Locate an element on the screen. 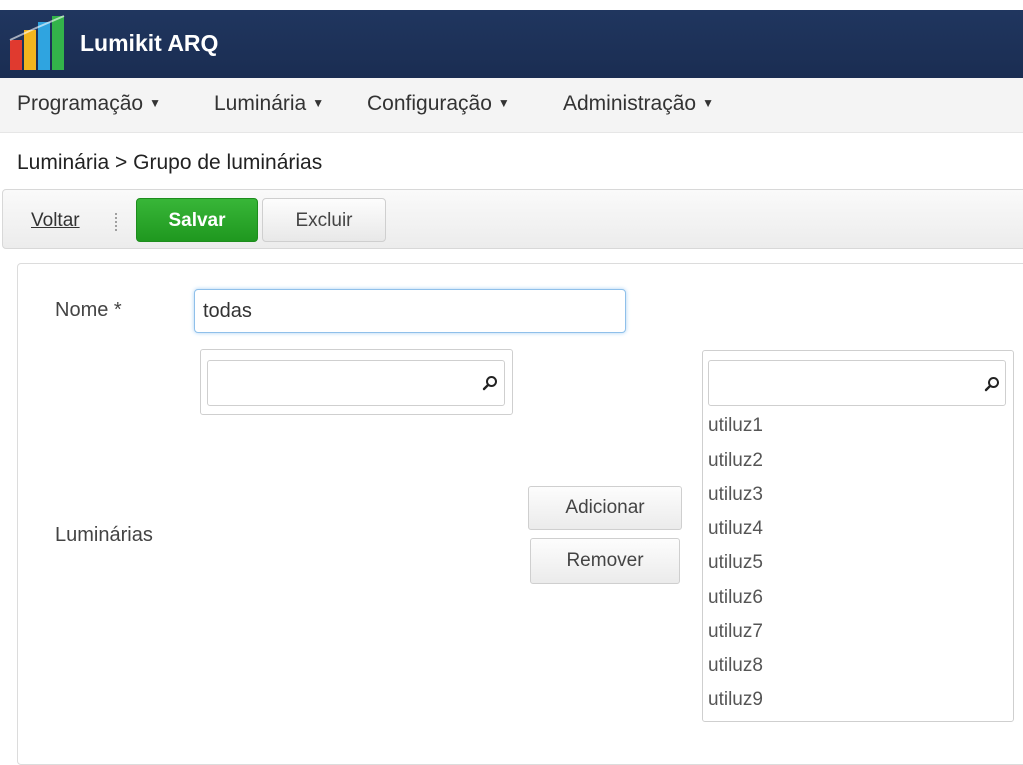  luminarias-label: Luminárias is located at coordinates (104, 535).